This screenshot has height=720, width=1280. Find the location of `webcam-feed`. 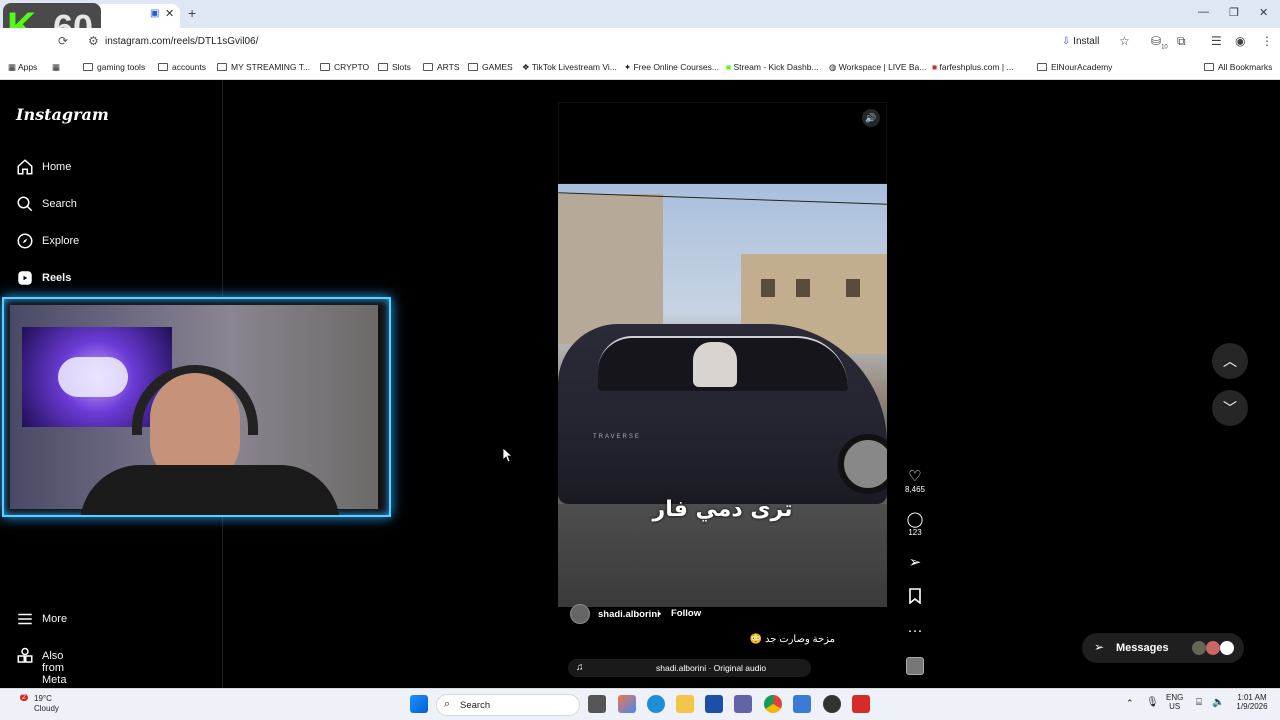

webcam-feed is located at coordinates (194, 410).